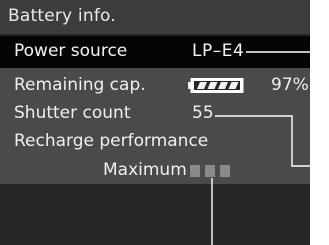  What do you see at coordinates (216, 85) in the screenshot?
I see `battery-level-icon` at bounding box center [216, 85].